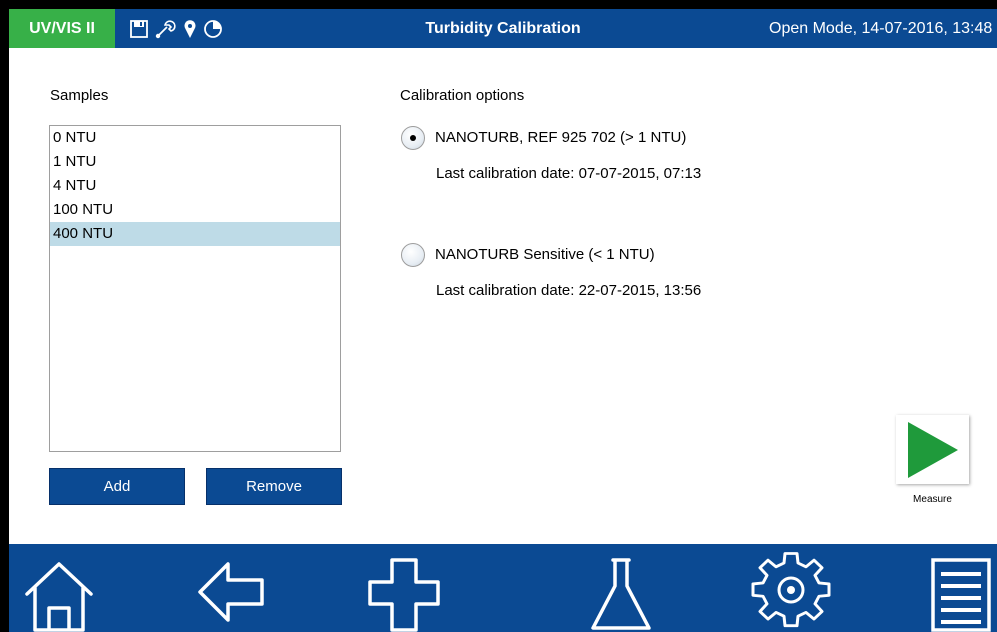 This screenshot has width=997, height=632. I want to click on home-button, so click(59, 592).